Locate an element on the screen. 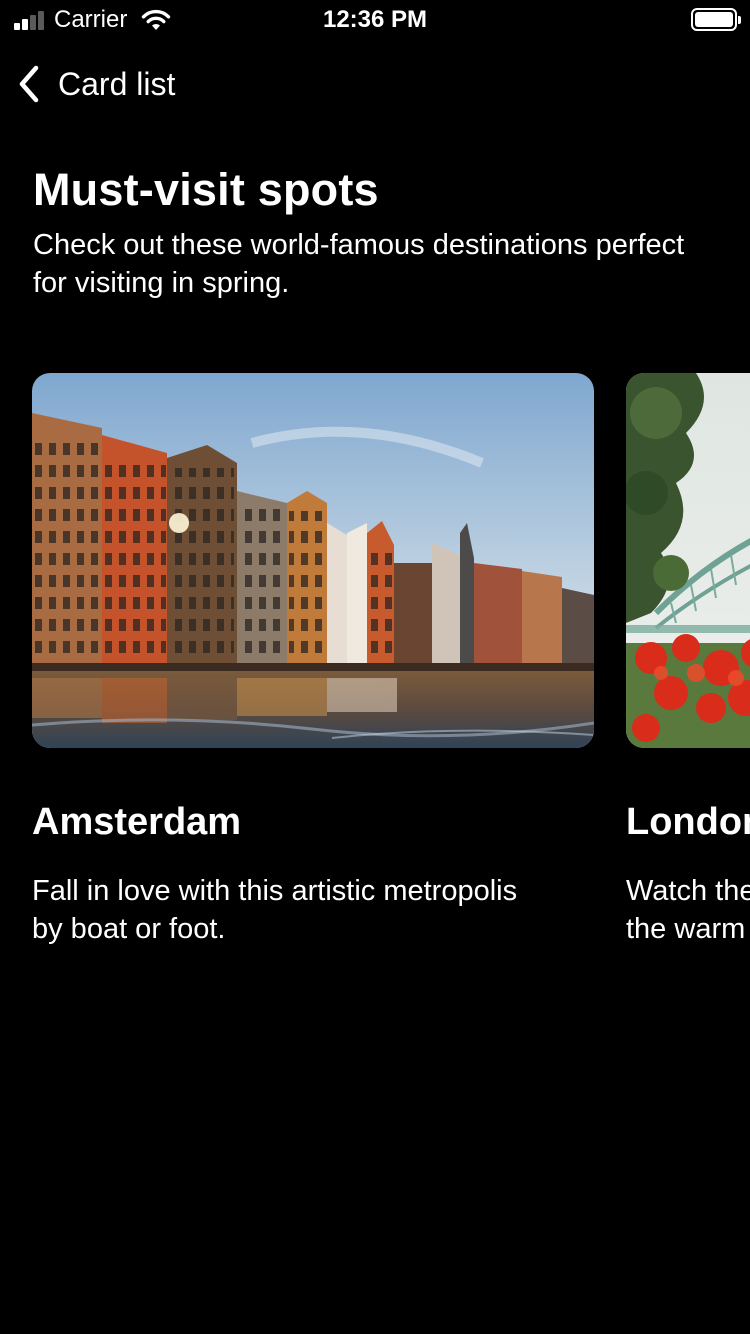 The height and width of the screenshot is (1334, 750). back-button: Card list is located at coordinates (94, 84).